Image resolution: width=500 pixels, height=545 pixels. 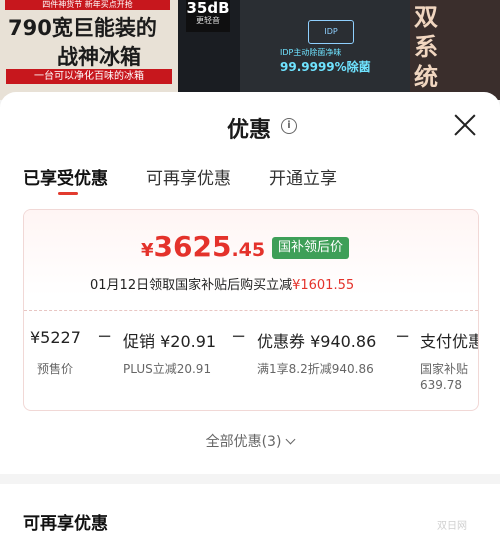 What do you see at coordinates (250, 479) in the screenshot?
I see `section-separator` at bounding box center [250, 479].